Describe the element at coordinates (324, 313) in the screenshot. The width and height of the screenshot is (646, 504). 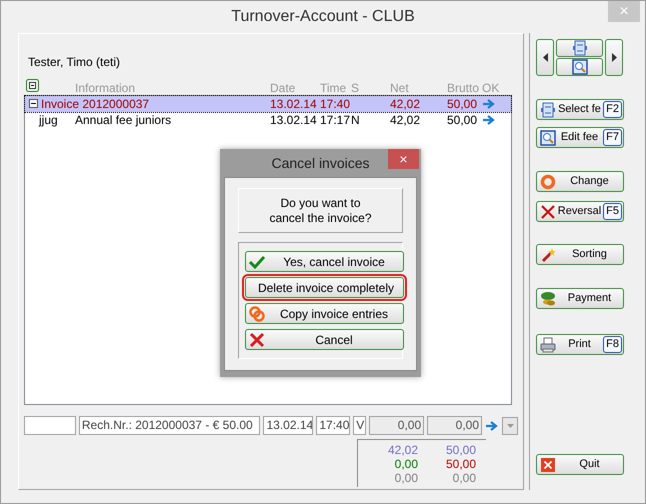
I see `dialog-button: Copy invoice entries` at that location.